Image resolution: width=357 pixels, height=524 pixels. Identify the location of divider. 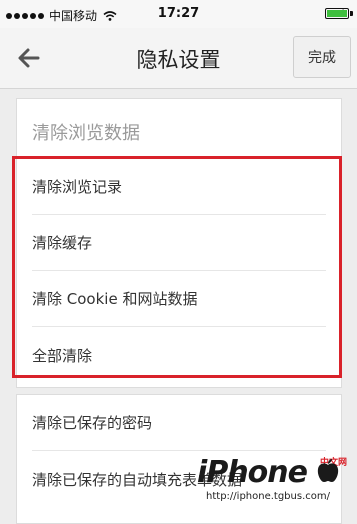
(179, 157).